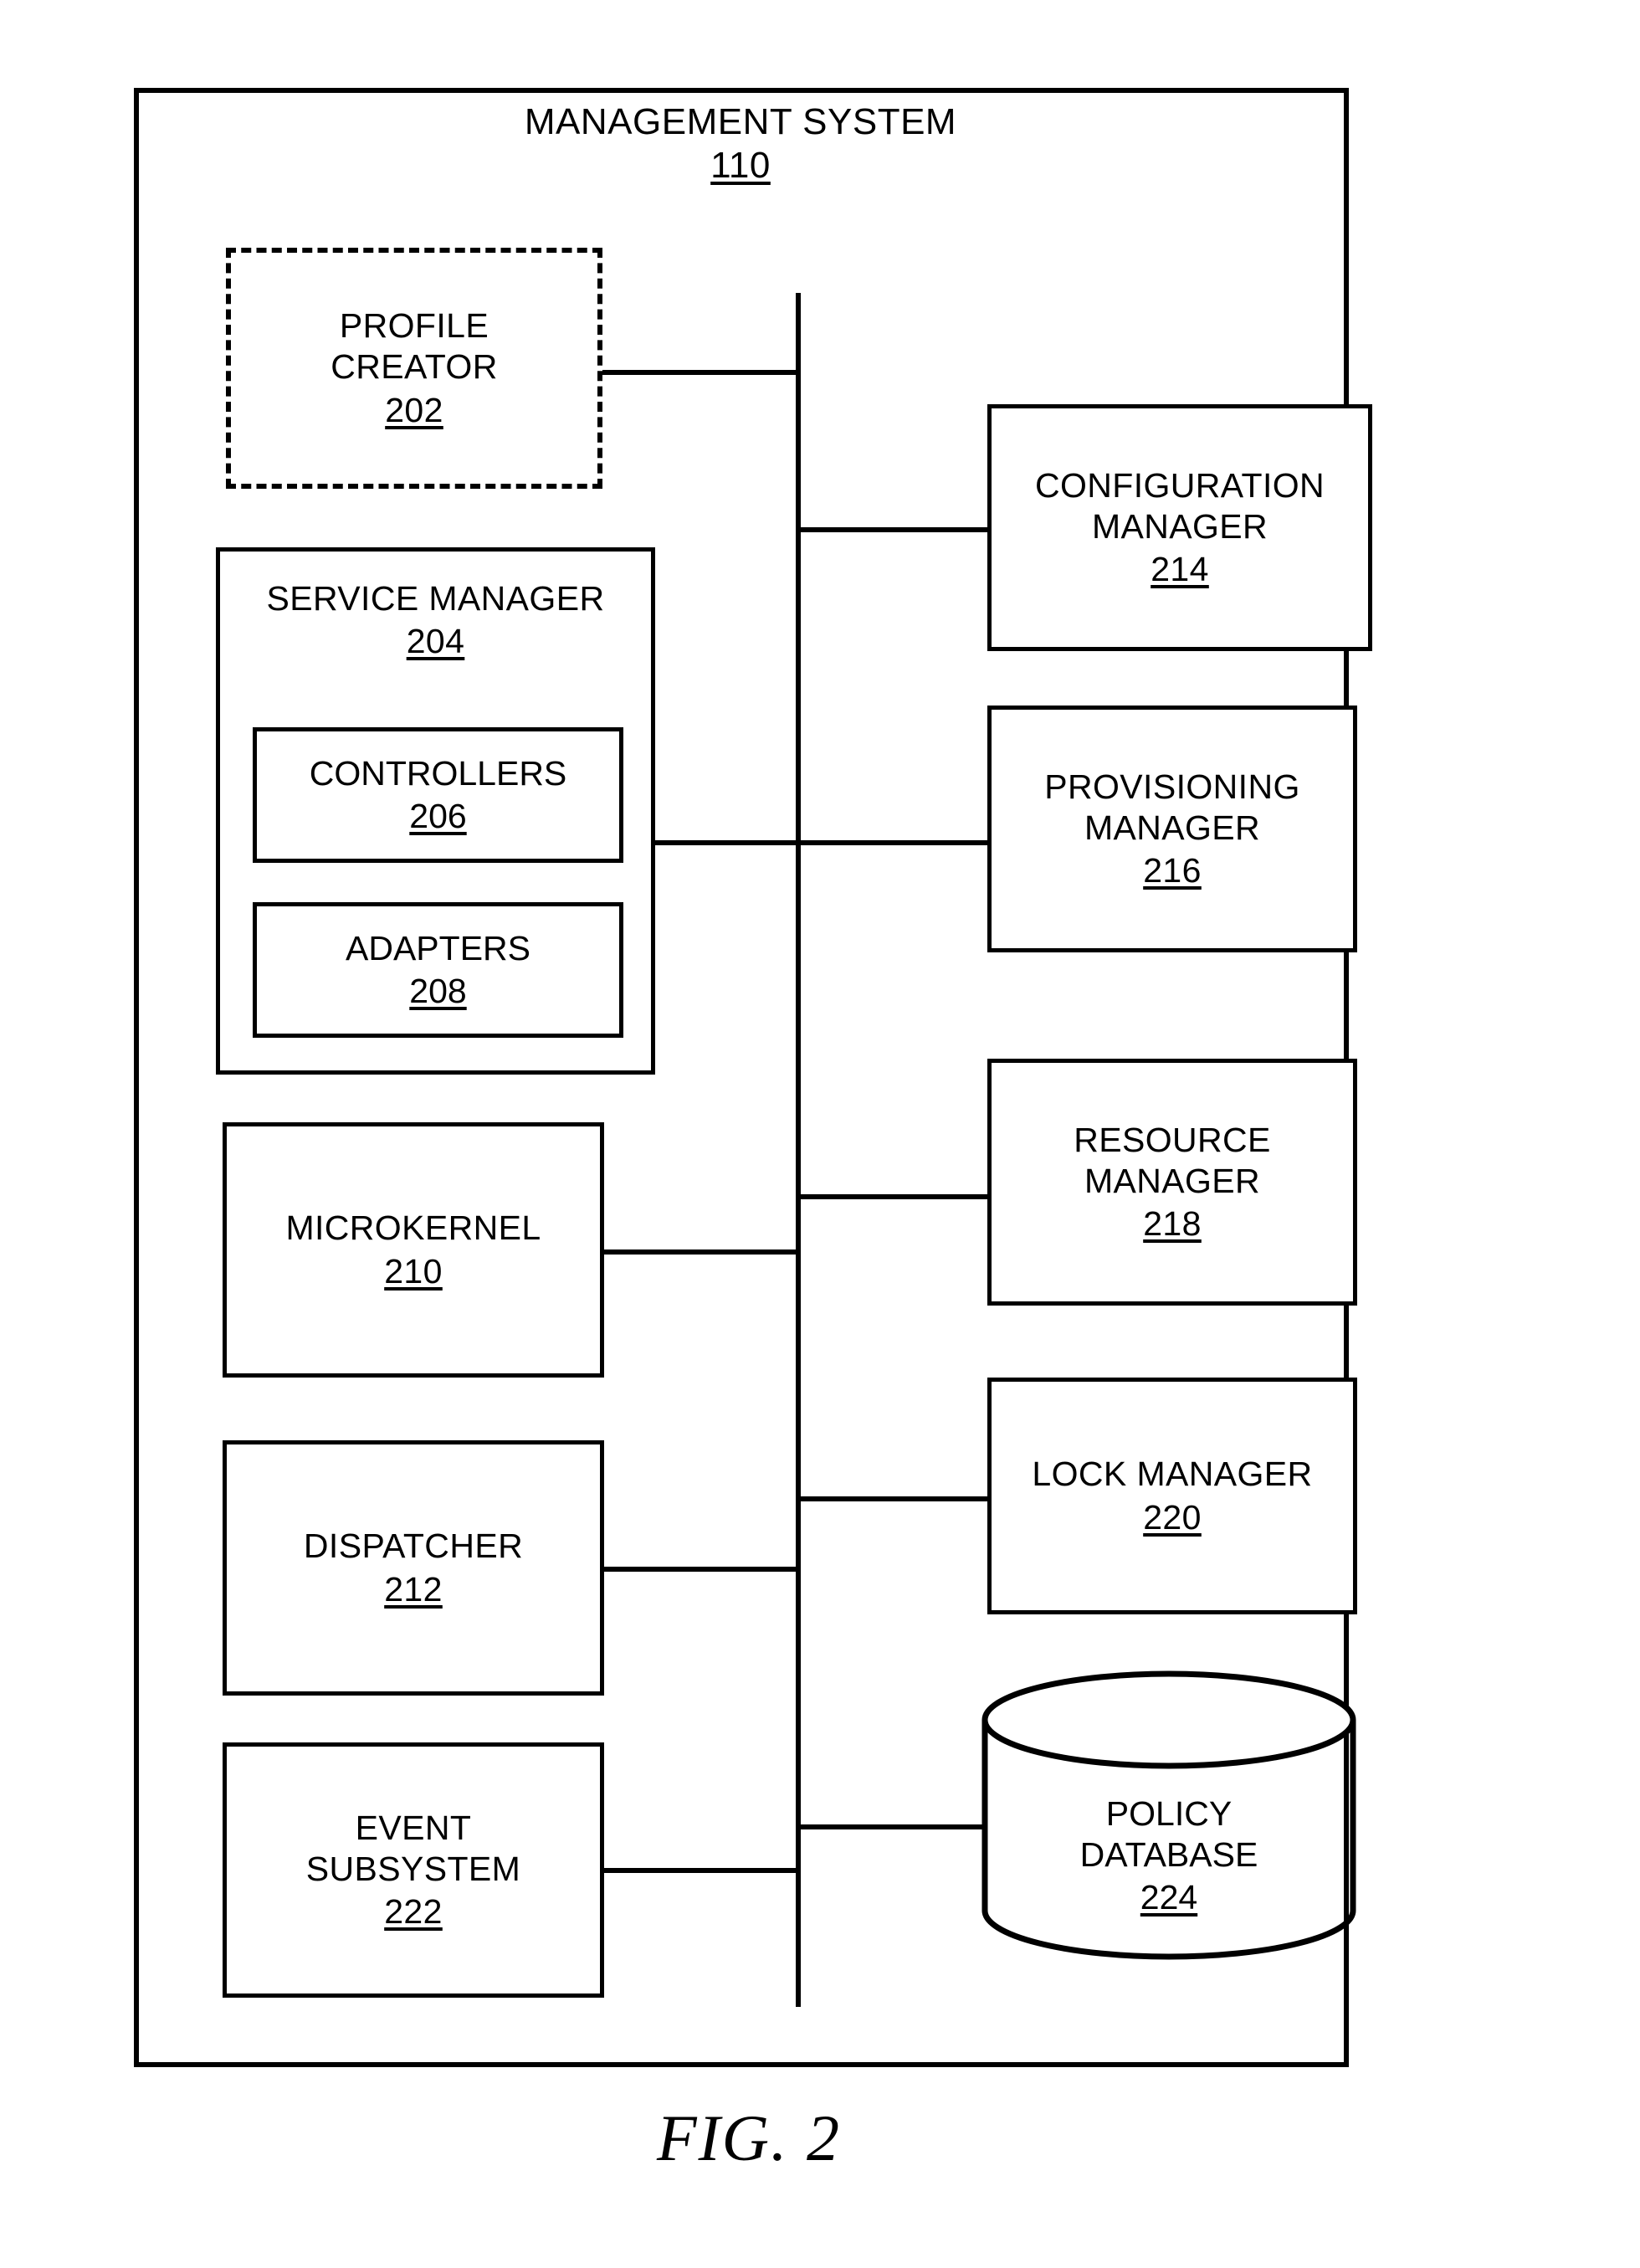 This screenshot has height=2268, width=1640. I want to click on node-provisioning-manager: PROVISIONING MANAGER 216, so click(1172, 829).